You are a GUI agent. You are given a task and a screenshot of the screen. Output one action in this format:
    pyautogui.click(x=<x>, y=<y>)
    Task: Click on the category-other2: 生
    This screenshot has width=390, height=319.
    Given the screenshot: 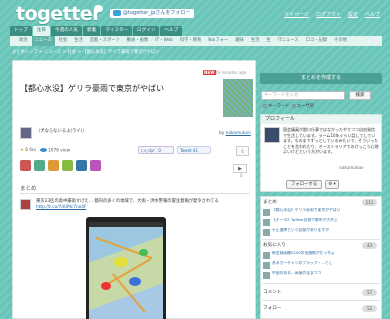 What is the action you would take?
    pyautogui.click(x=268, y=41)
    